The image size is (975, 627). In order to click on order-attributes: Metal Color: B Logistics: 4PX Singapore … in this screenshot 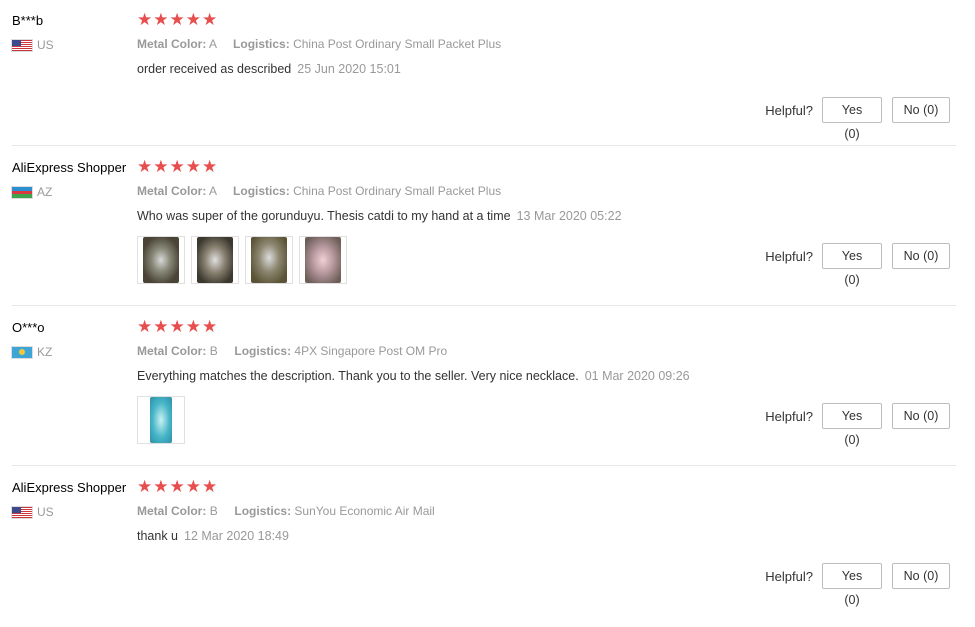, I will do `click(547, 351)`.